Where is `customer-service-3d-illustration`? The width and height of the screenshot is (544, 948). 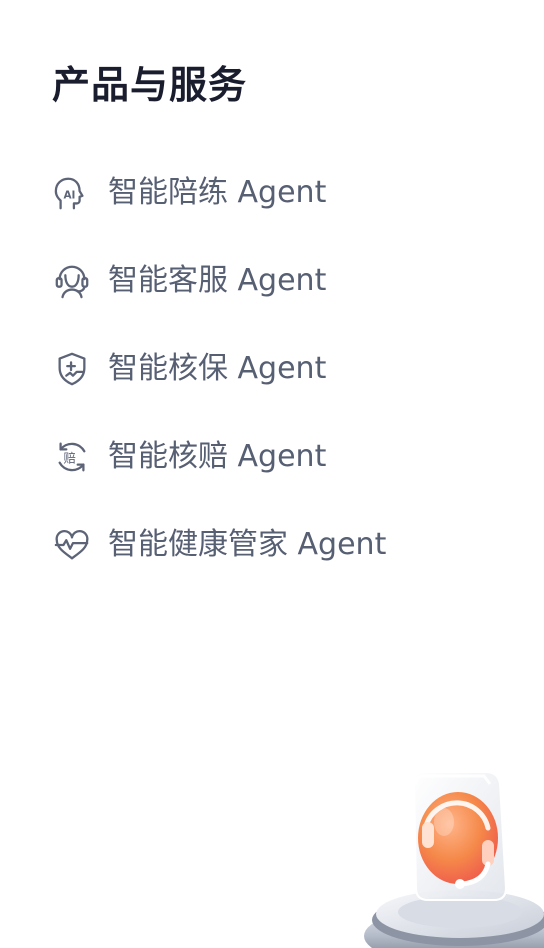
customer-service-3d-illustration is located at coordinates (450, 854).